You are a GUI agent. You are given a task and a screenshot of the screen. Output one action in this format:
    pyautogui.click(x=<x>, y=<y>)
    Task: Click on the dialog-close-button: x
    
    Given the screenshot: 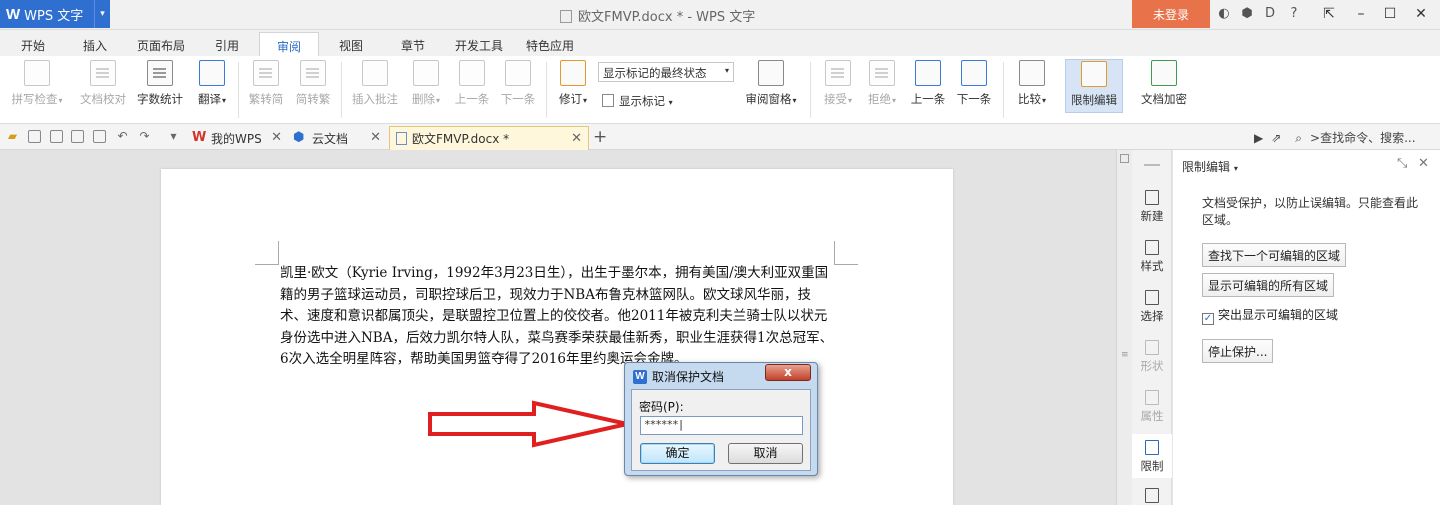 What is the action you would take?
    pyautogui.click(x=788, y=372)
    